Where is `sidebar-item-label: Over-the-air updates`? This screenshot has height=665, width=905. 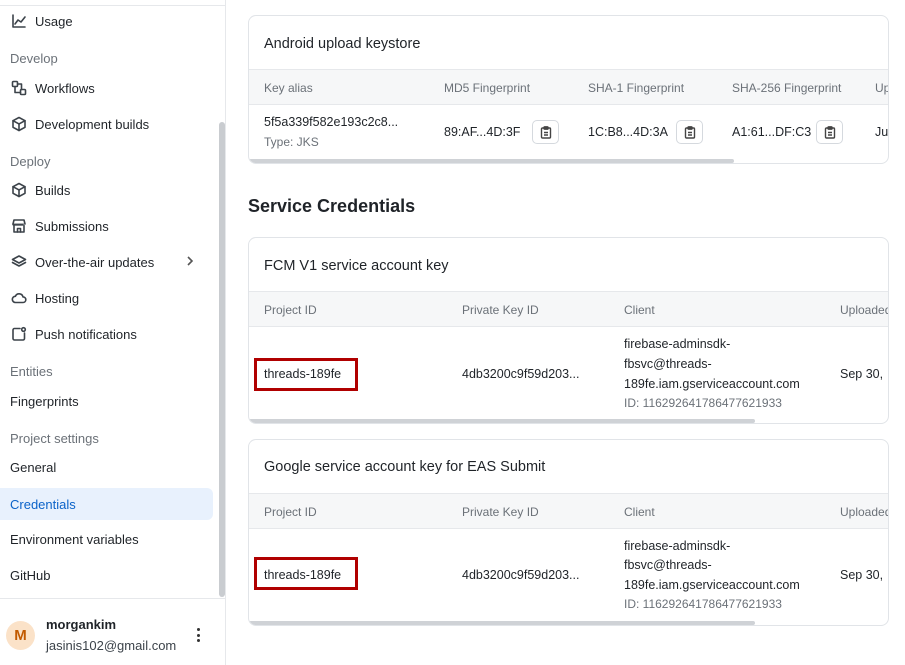
sidebar-item-label: Over-the-air updates is located at coordinates (95, 262).